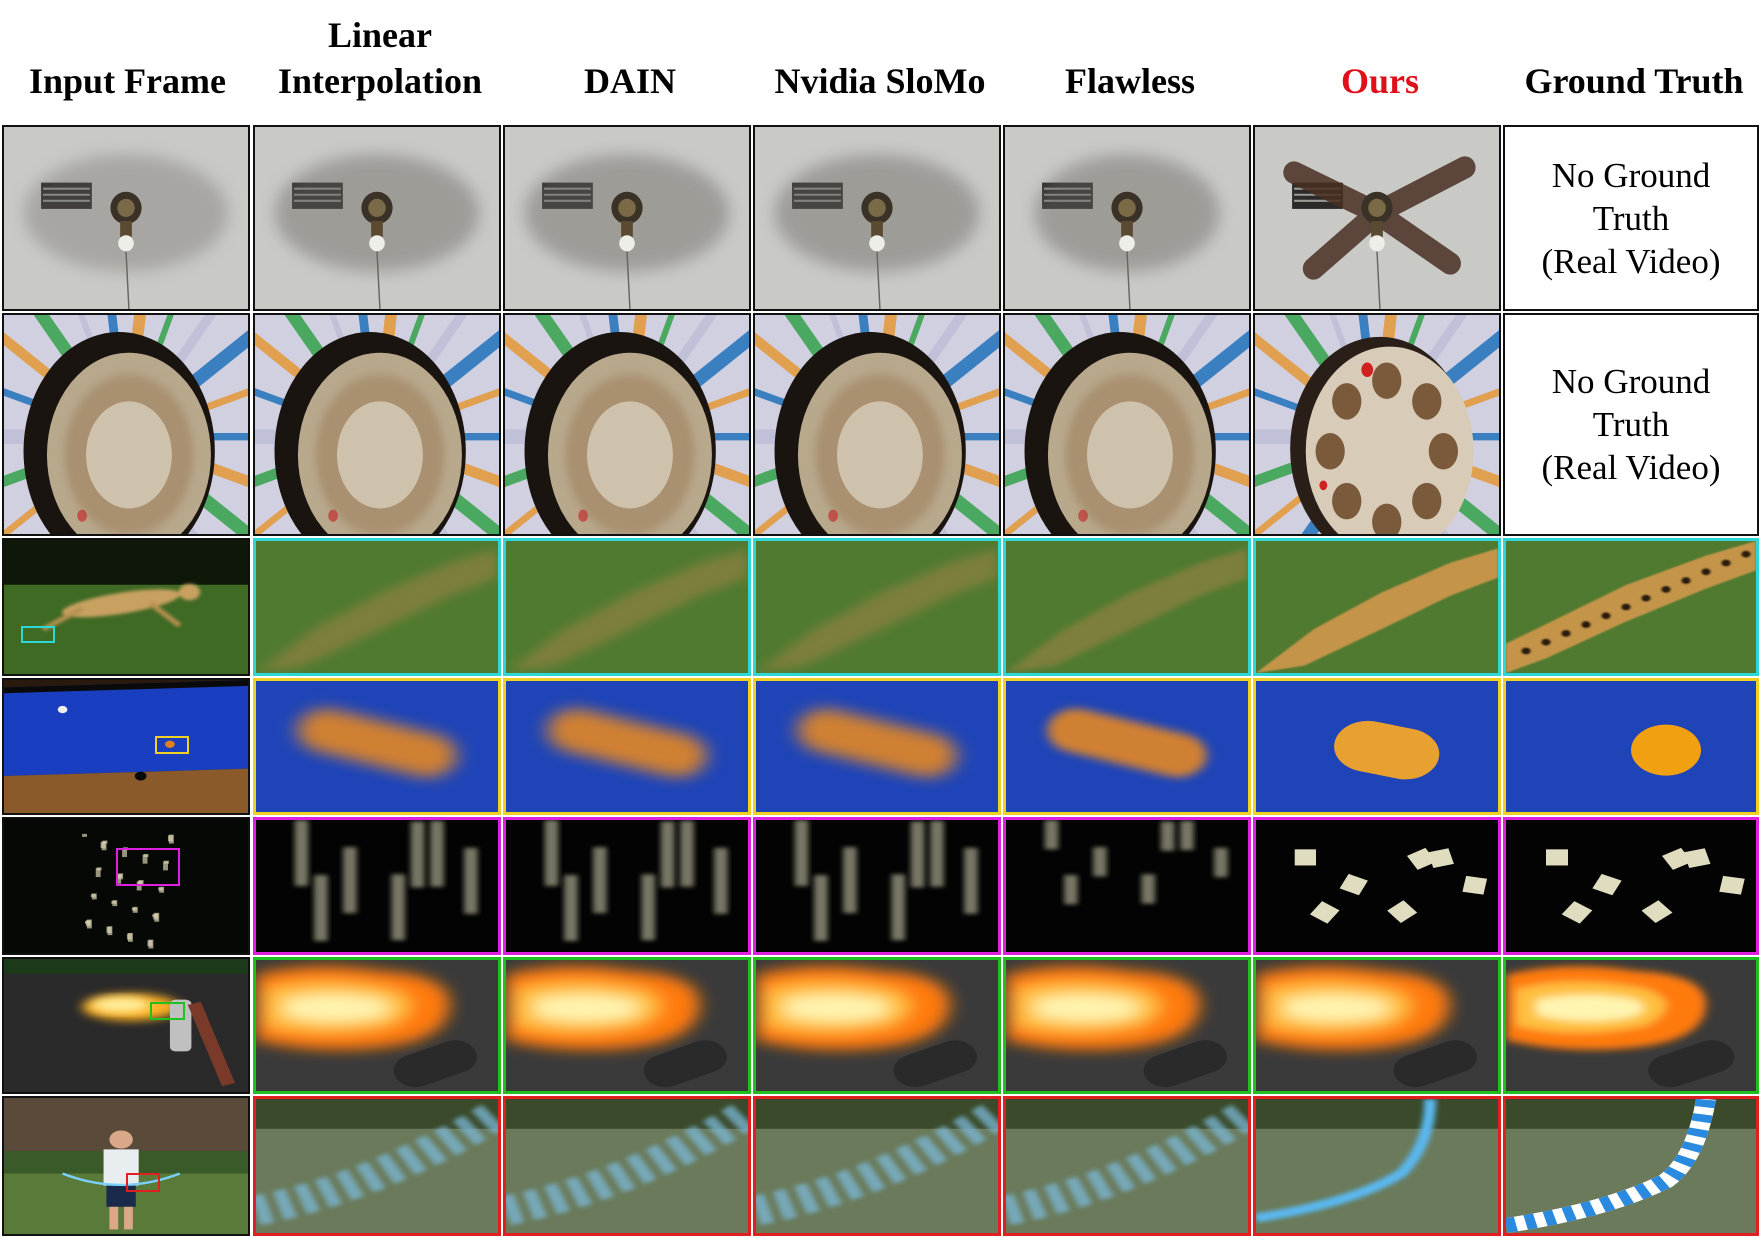 The width and height of the screenshot is (1763, 1238). I want to click on flamethrower-slomo-image, so click(877, 1025).